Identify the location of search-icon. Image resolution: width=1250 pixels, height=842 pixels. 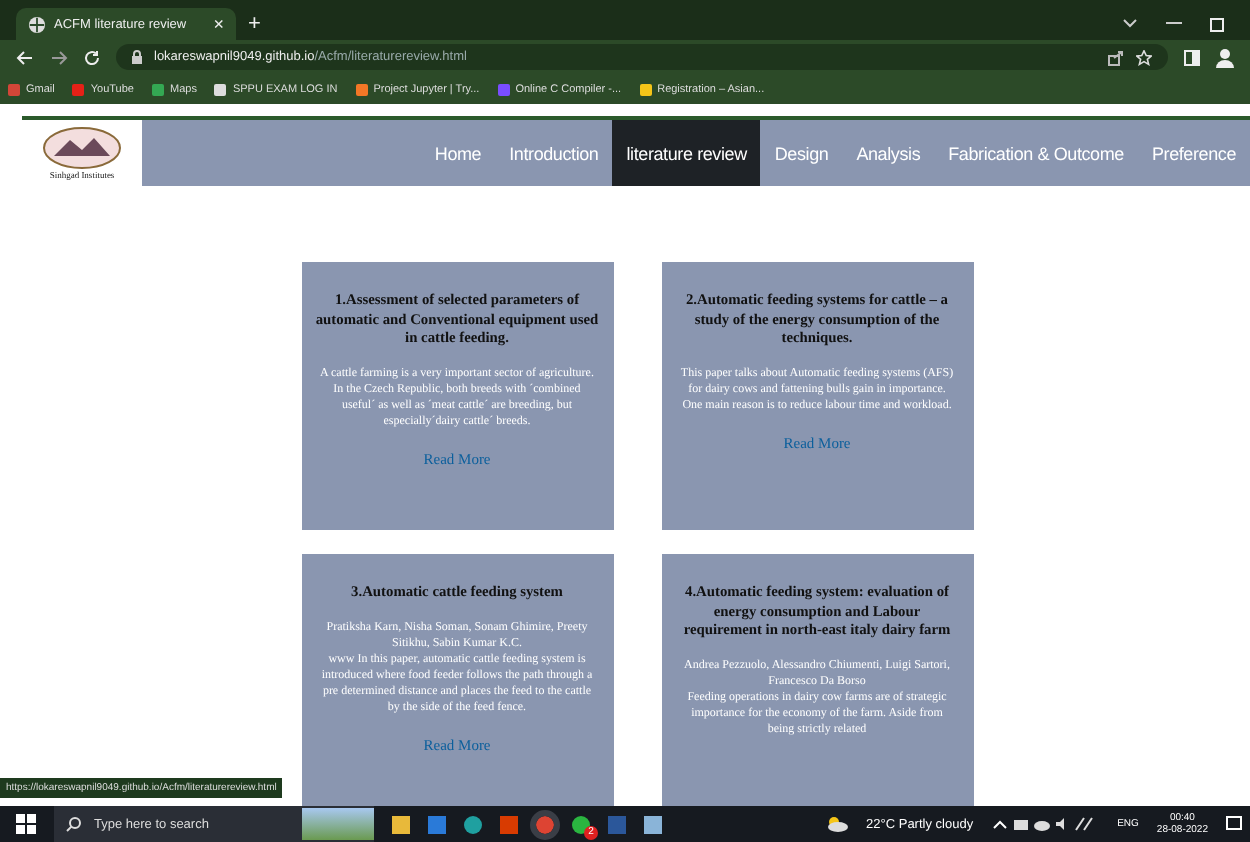
(74, 824).